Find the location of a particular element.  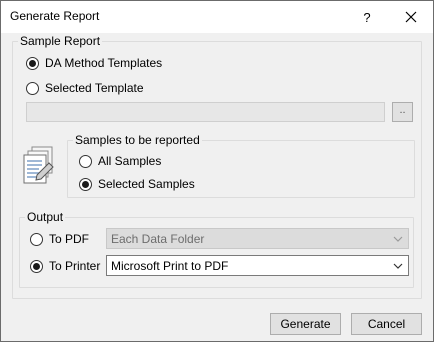

browse-button: .. is located at coordinates (402, 112).